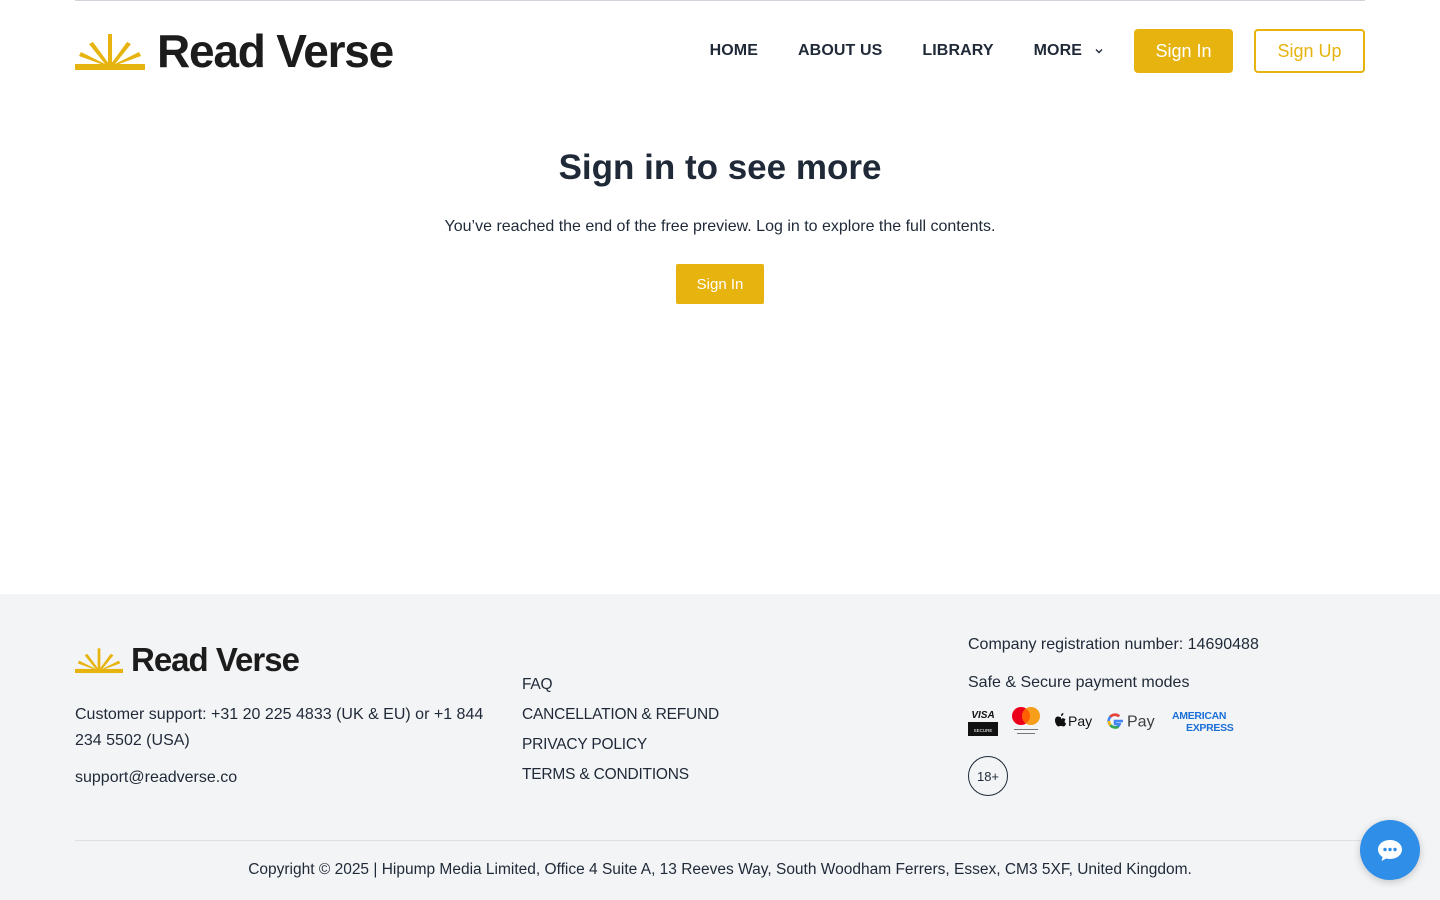 The image size is (1440, 900). I want to click on nav-home: HOME, so click(734, 51).